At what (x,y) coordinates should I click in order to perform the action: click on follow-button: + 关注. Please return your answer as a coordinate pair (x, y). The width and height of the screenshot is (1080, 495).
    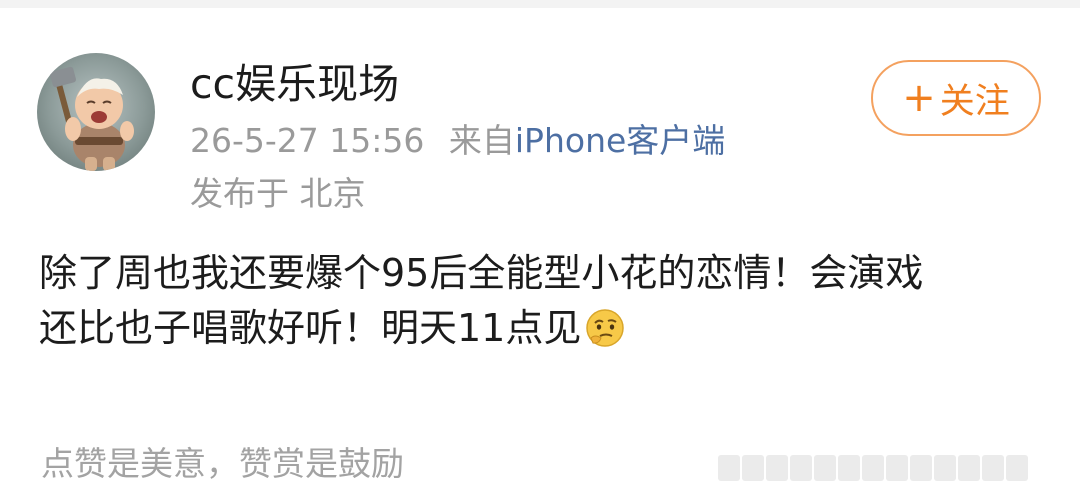
    Looking at the image, I should click on (956, 98).